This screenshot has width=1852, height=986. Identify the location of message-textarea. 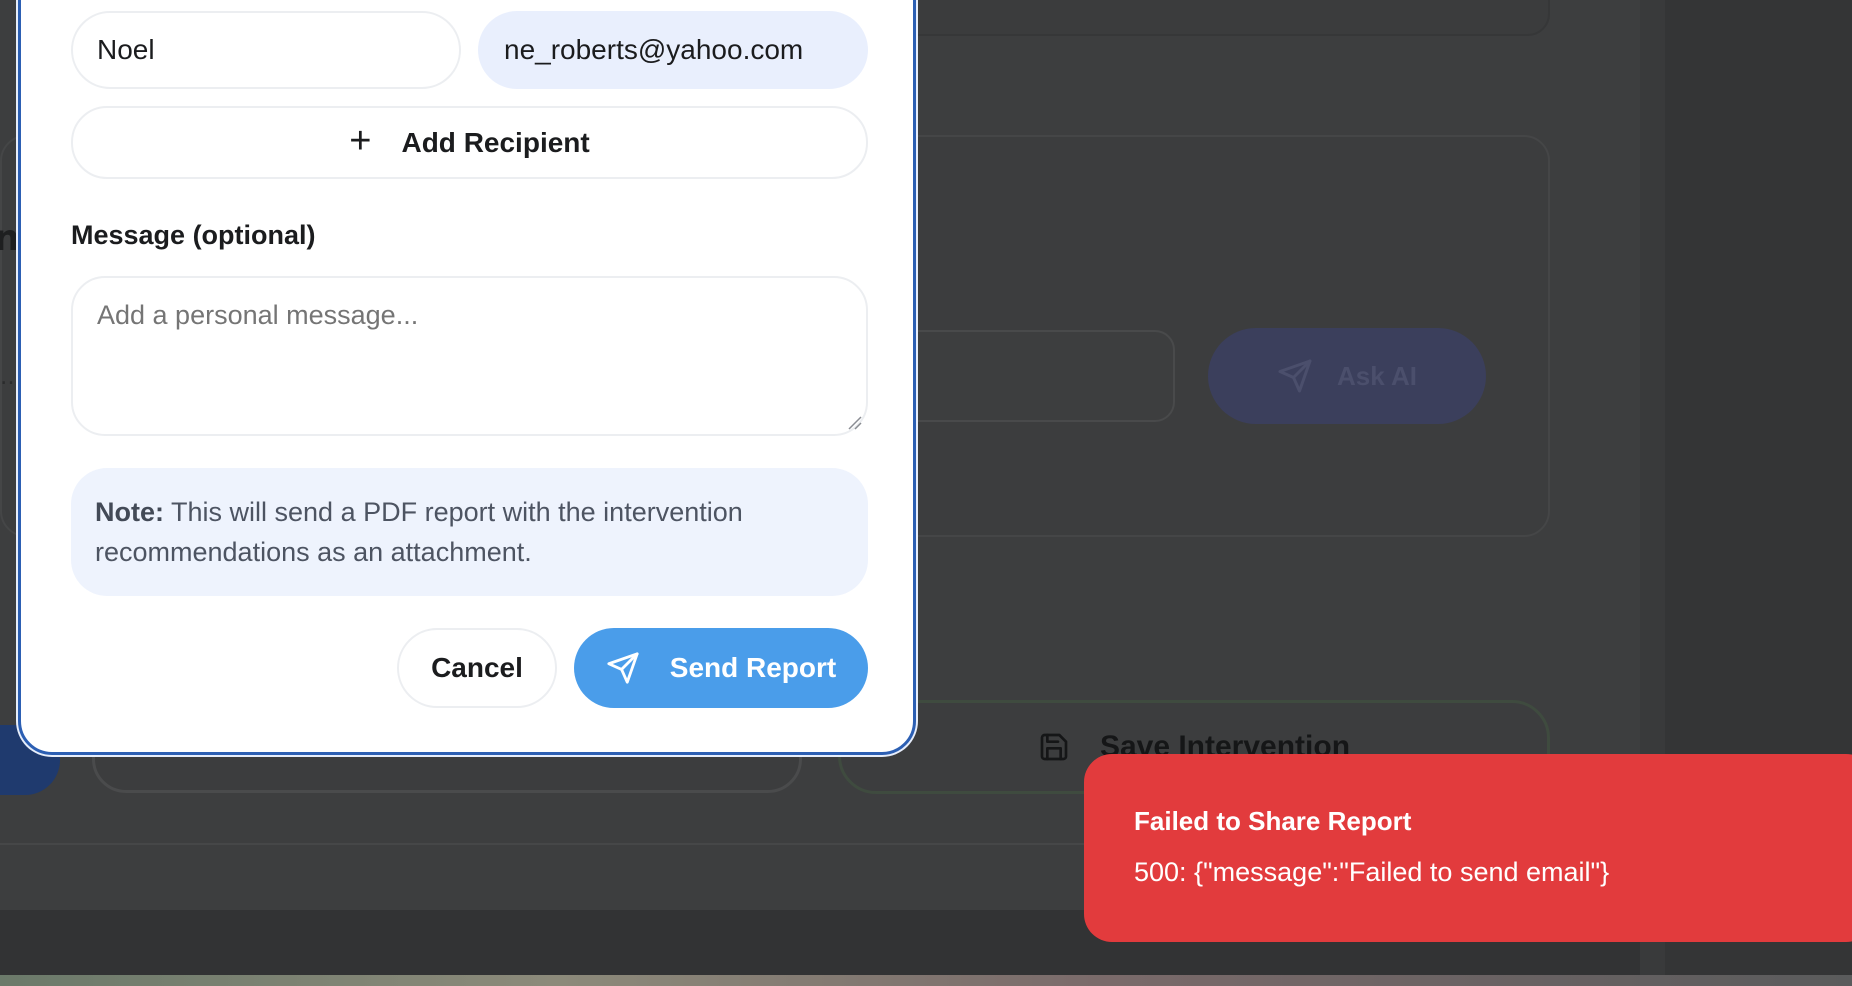
(469, 356).